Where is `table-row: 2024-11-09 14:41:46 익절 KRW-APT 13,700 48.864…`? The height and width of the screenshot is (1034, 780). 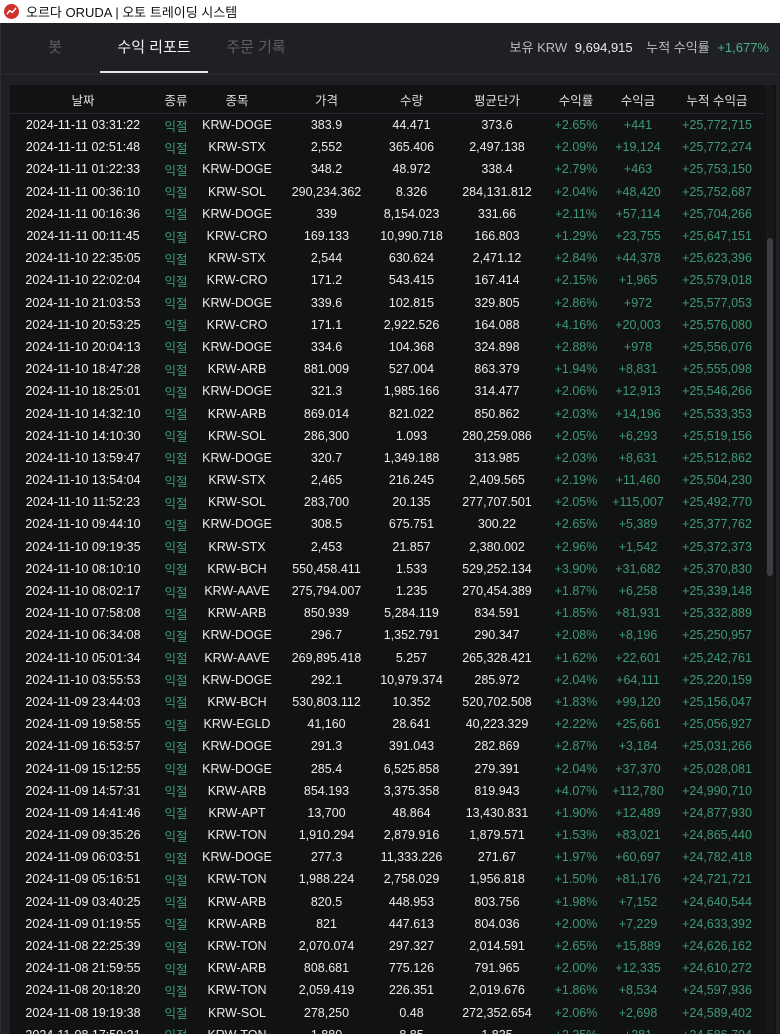
table-row: 2024-11-09 14:41:46 익절 KRW-APT 13,700 48.864… is located at coordinates (387, 813).